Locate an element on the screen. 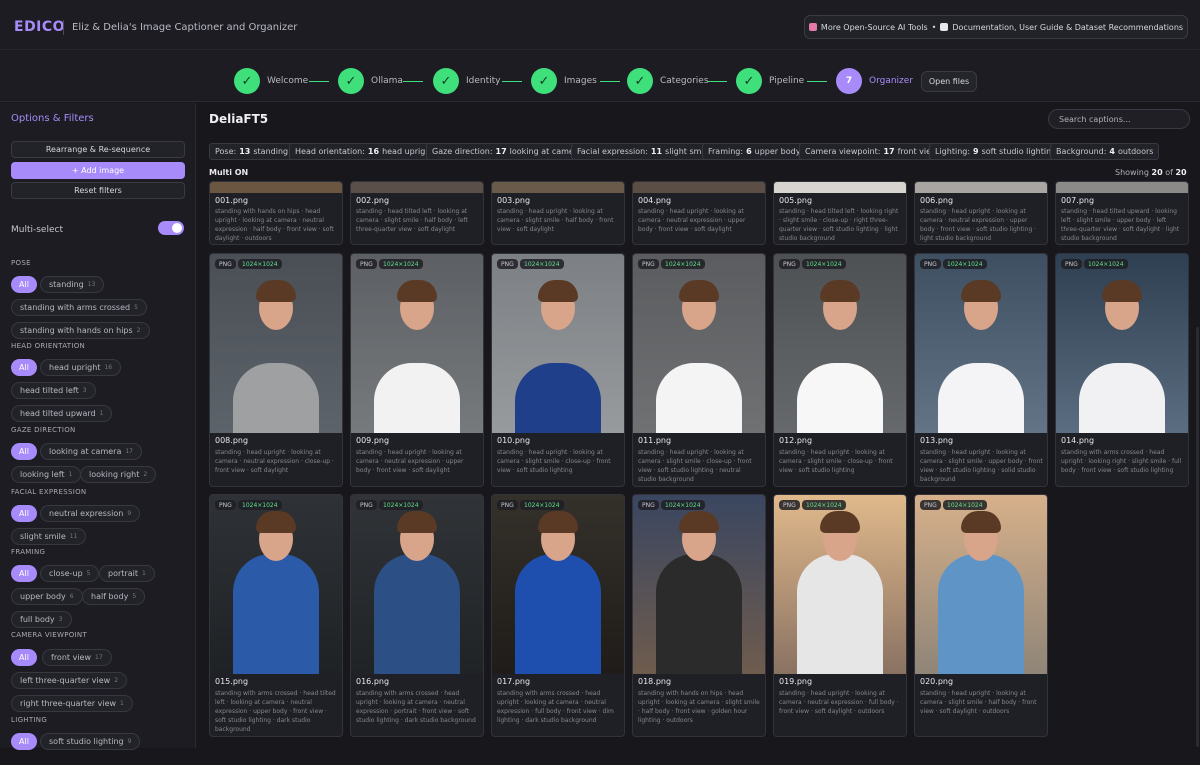  active-filter-chip: Framing: 6 upper body is located at coordinates (754, 151).